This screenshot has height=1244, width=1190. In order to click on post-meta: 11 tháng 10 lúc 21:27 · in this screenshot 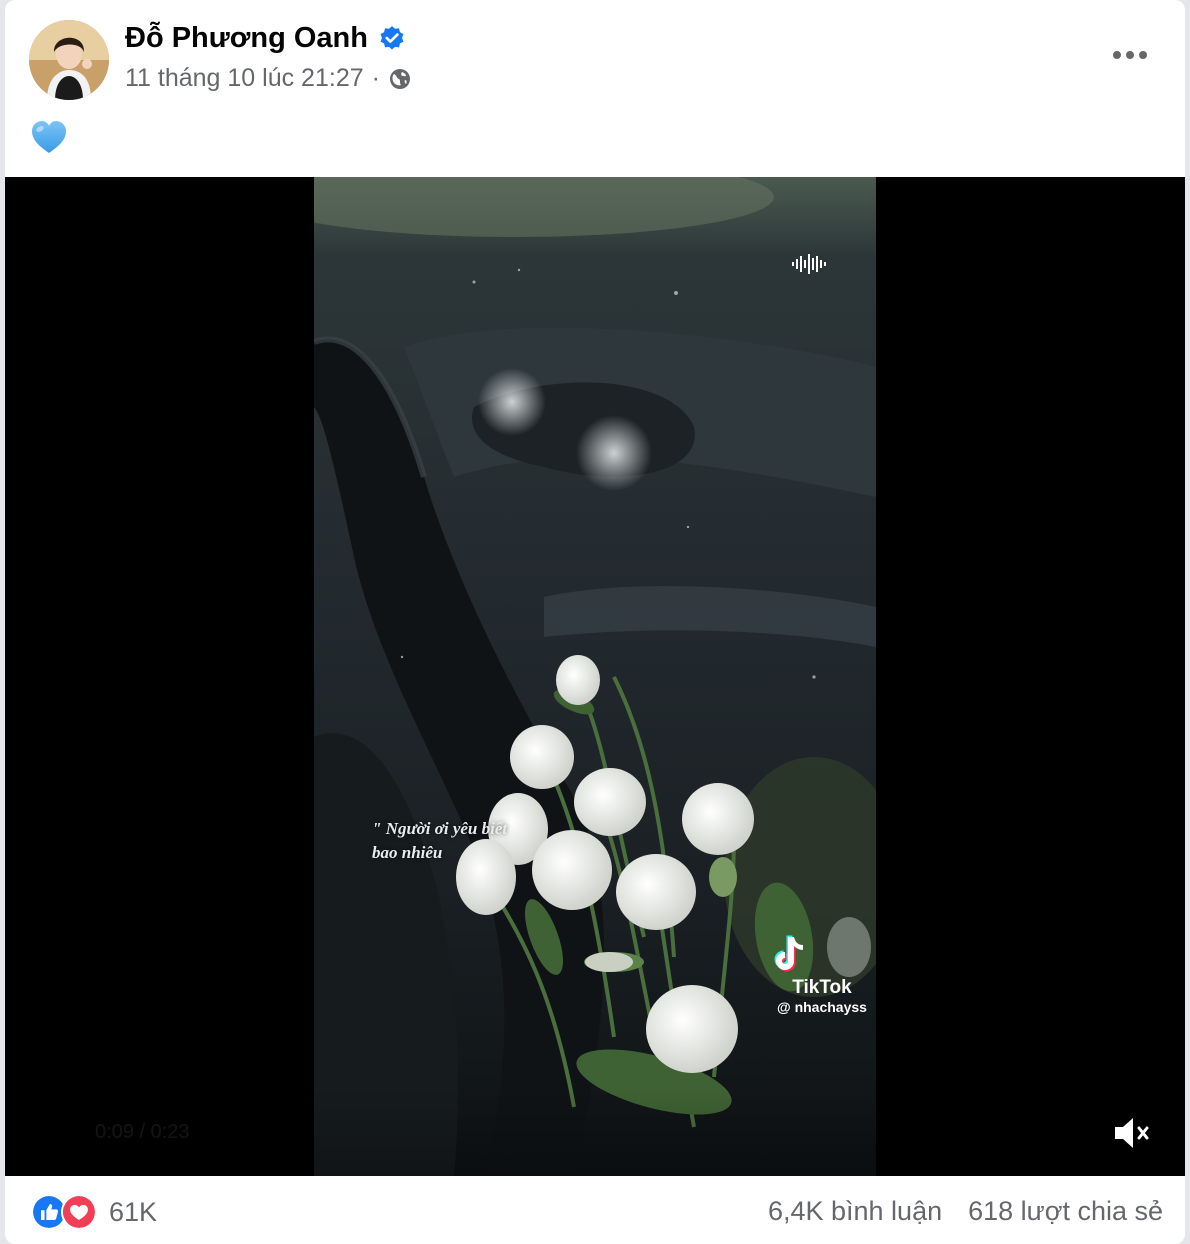, I will do `click(268, 78)`.